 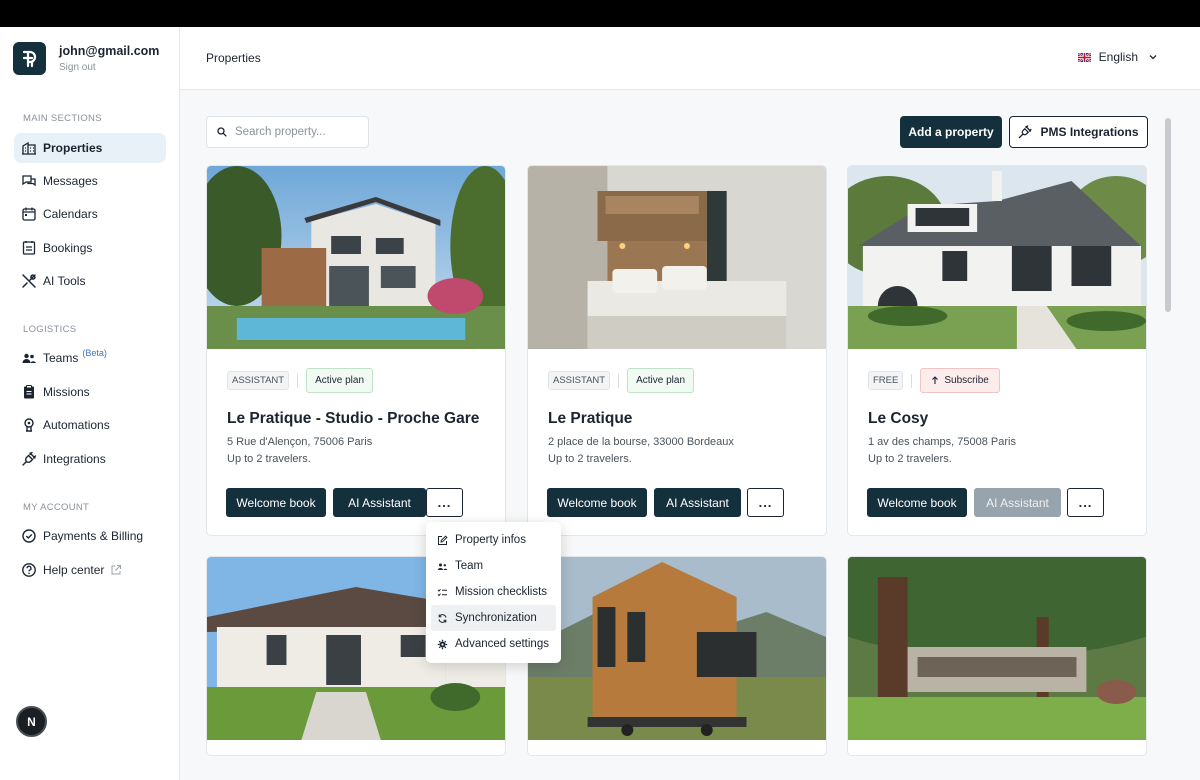 I want to click on menu-item-synchronization: Synchronization, so click(x=493, y=618).